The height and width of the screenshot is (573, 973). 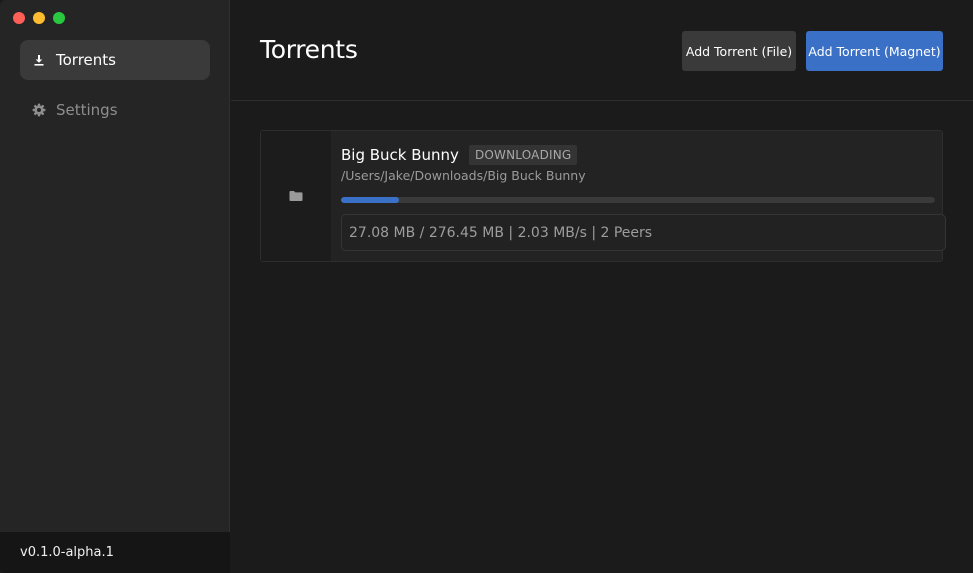 What do you see at coordinates (309, 49) in the screenshot?
I see `page-title: Torrents` at bounding box center [309, 49].